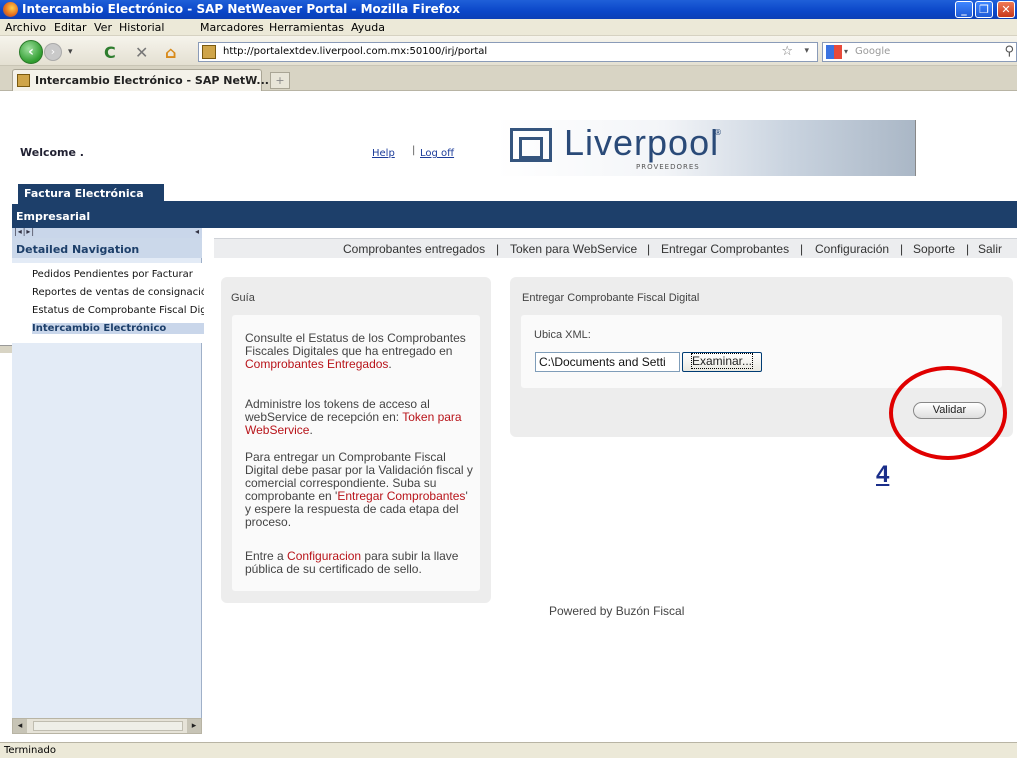  I want to click on brand-registered-mark: ®, so click(718, 132).